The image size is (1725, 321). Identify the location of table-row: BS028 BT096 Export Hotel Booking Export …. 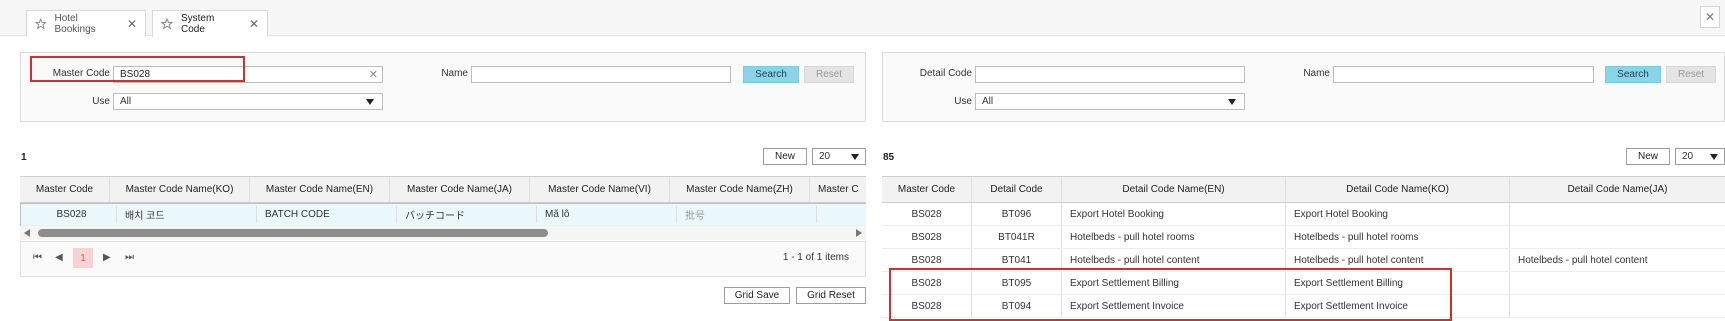
(1303, 214).